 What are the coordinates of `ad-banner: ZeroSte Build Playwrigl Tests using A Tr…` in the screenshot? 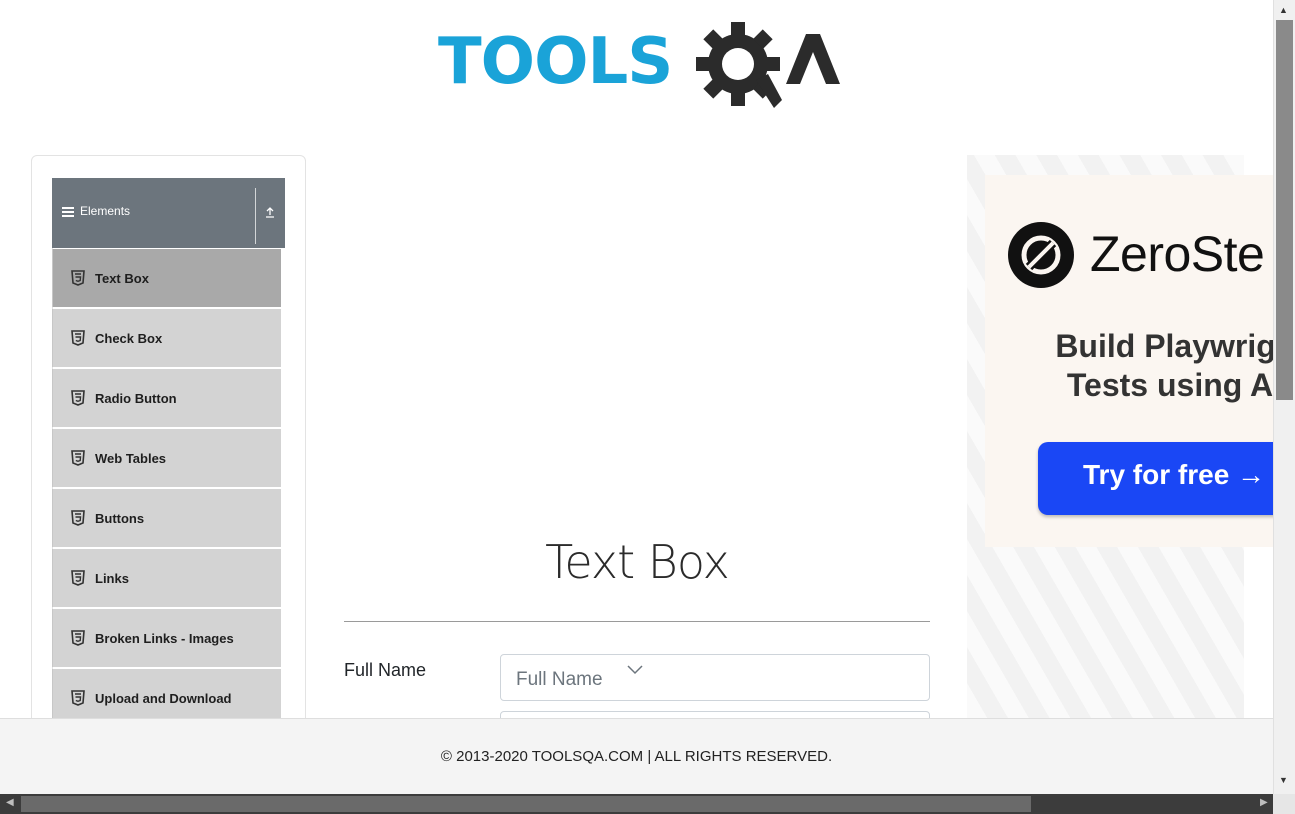 It's located at (1140, 361).